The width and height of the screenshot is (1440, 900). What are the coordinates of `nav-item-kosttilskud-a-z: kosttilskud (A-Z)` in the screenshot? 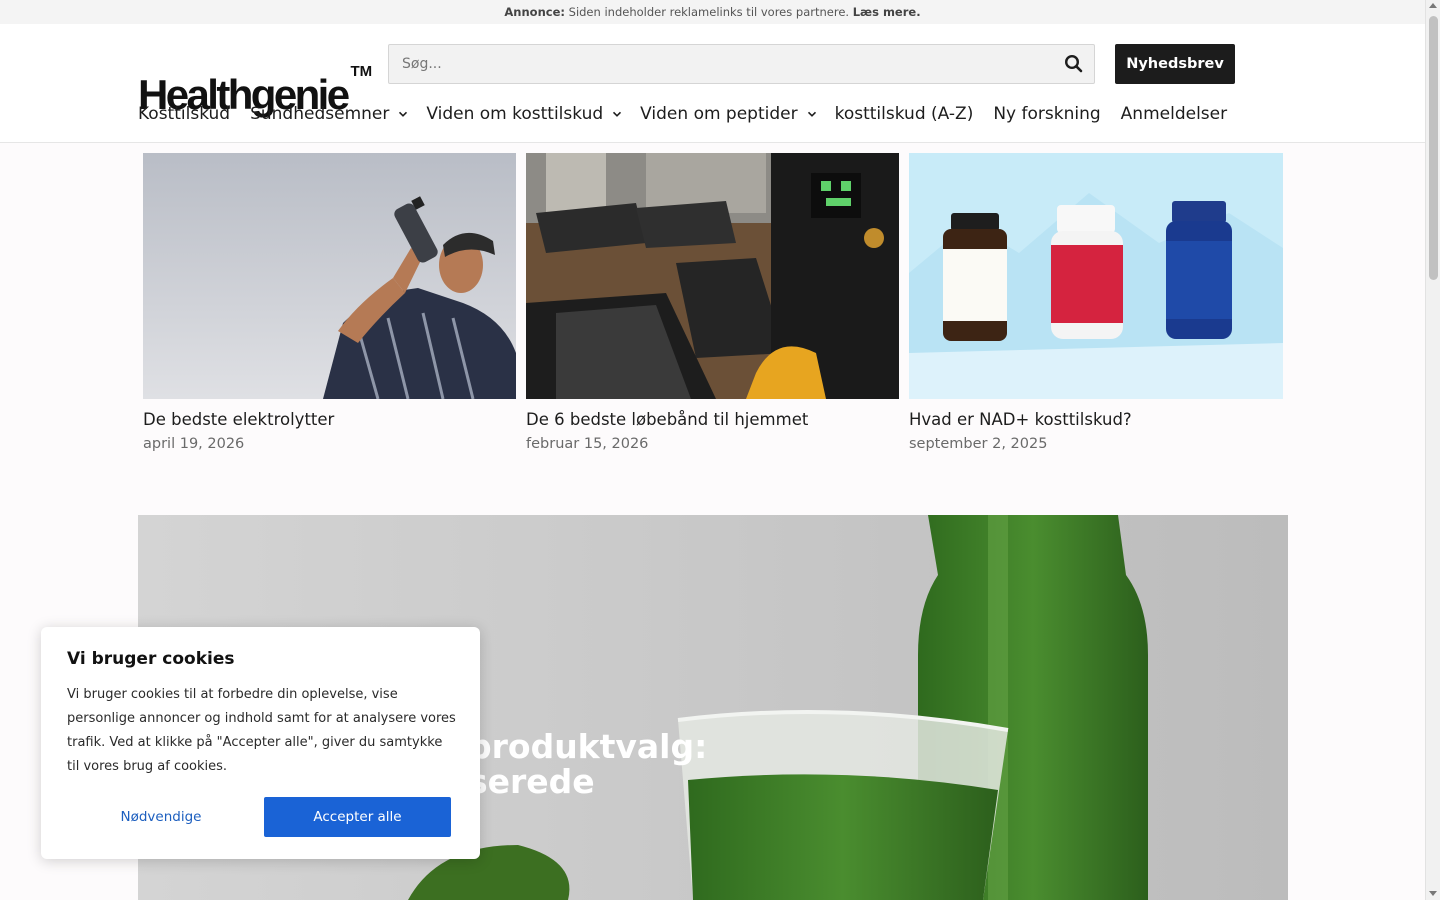 It's located at (904, 114).